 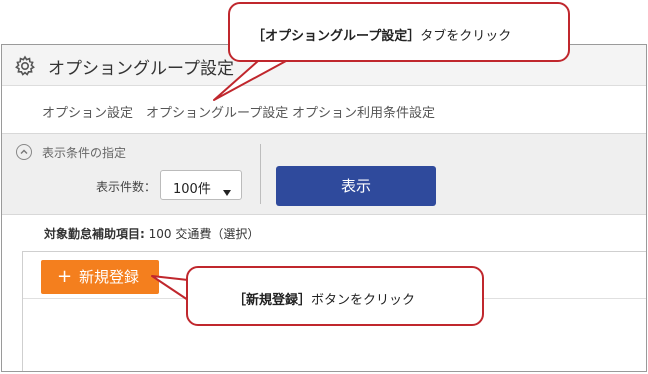 What do you see at coordinates (204, 234) in the screenshot?
I see `target-value: 100 交通費（選択）` at bounding box center [204, 234].